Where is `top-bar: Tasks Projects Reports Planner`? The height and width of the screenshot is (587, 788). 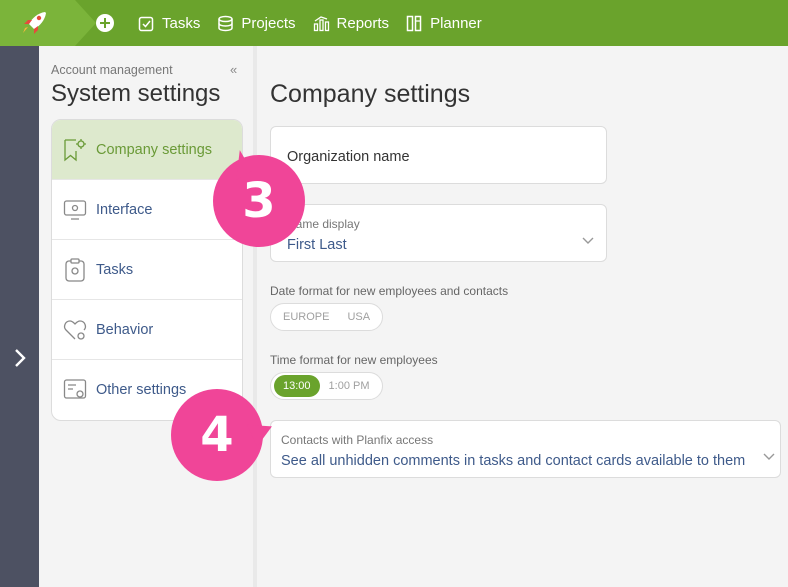 top-bar: Tasks Projects Reports Planner is located at coordinates (394, 23).